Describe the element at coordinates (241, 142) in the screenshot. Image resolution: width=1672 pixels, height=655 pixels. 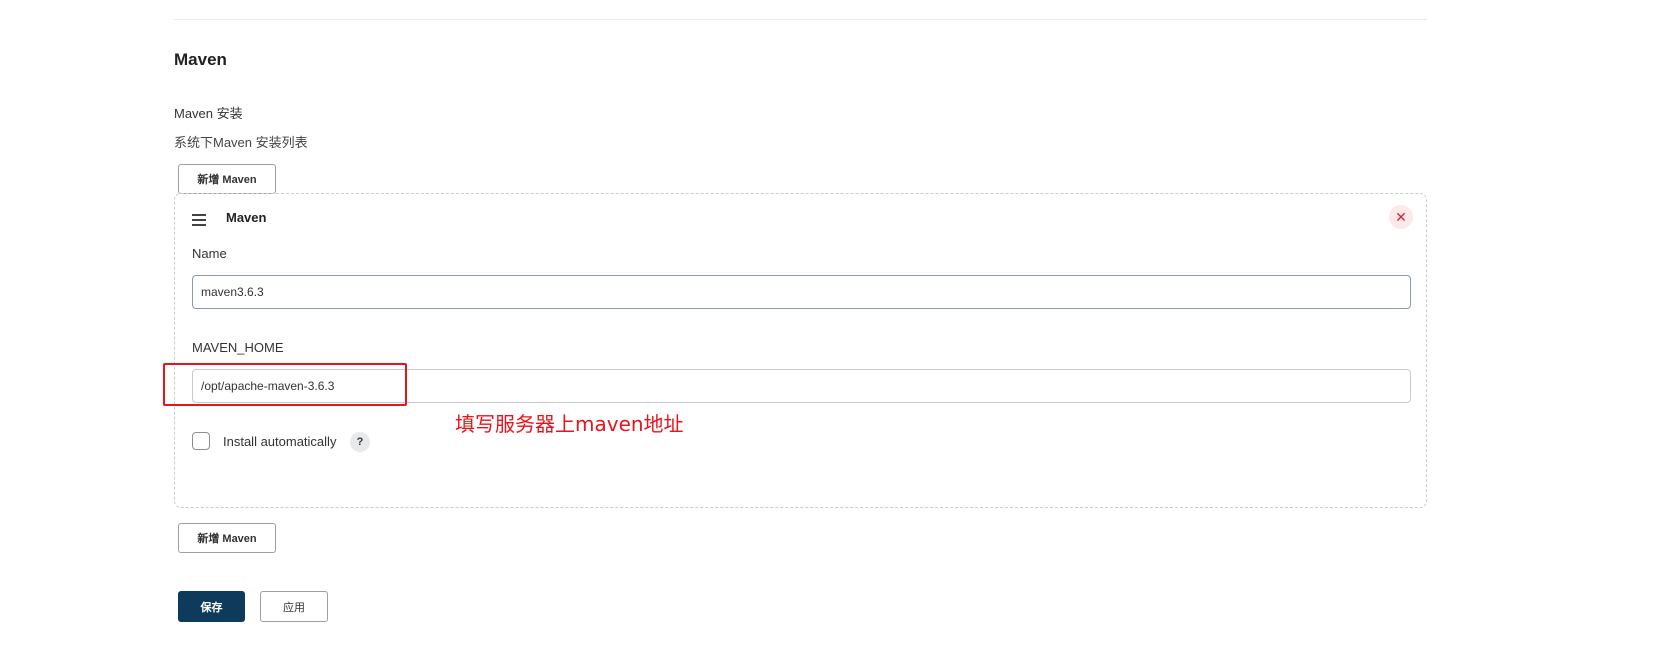
I see `maven-install-description: 系统下Maven 安装列表` at that location.